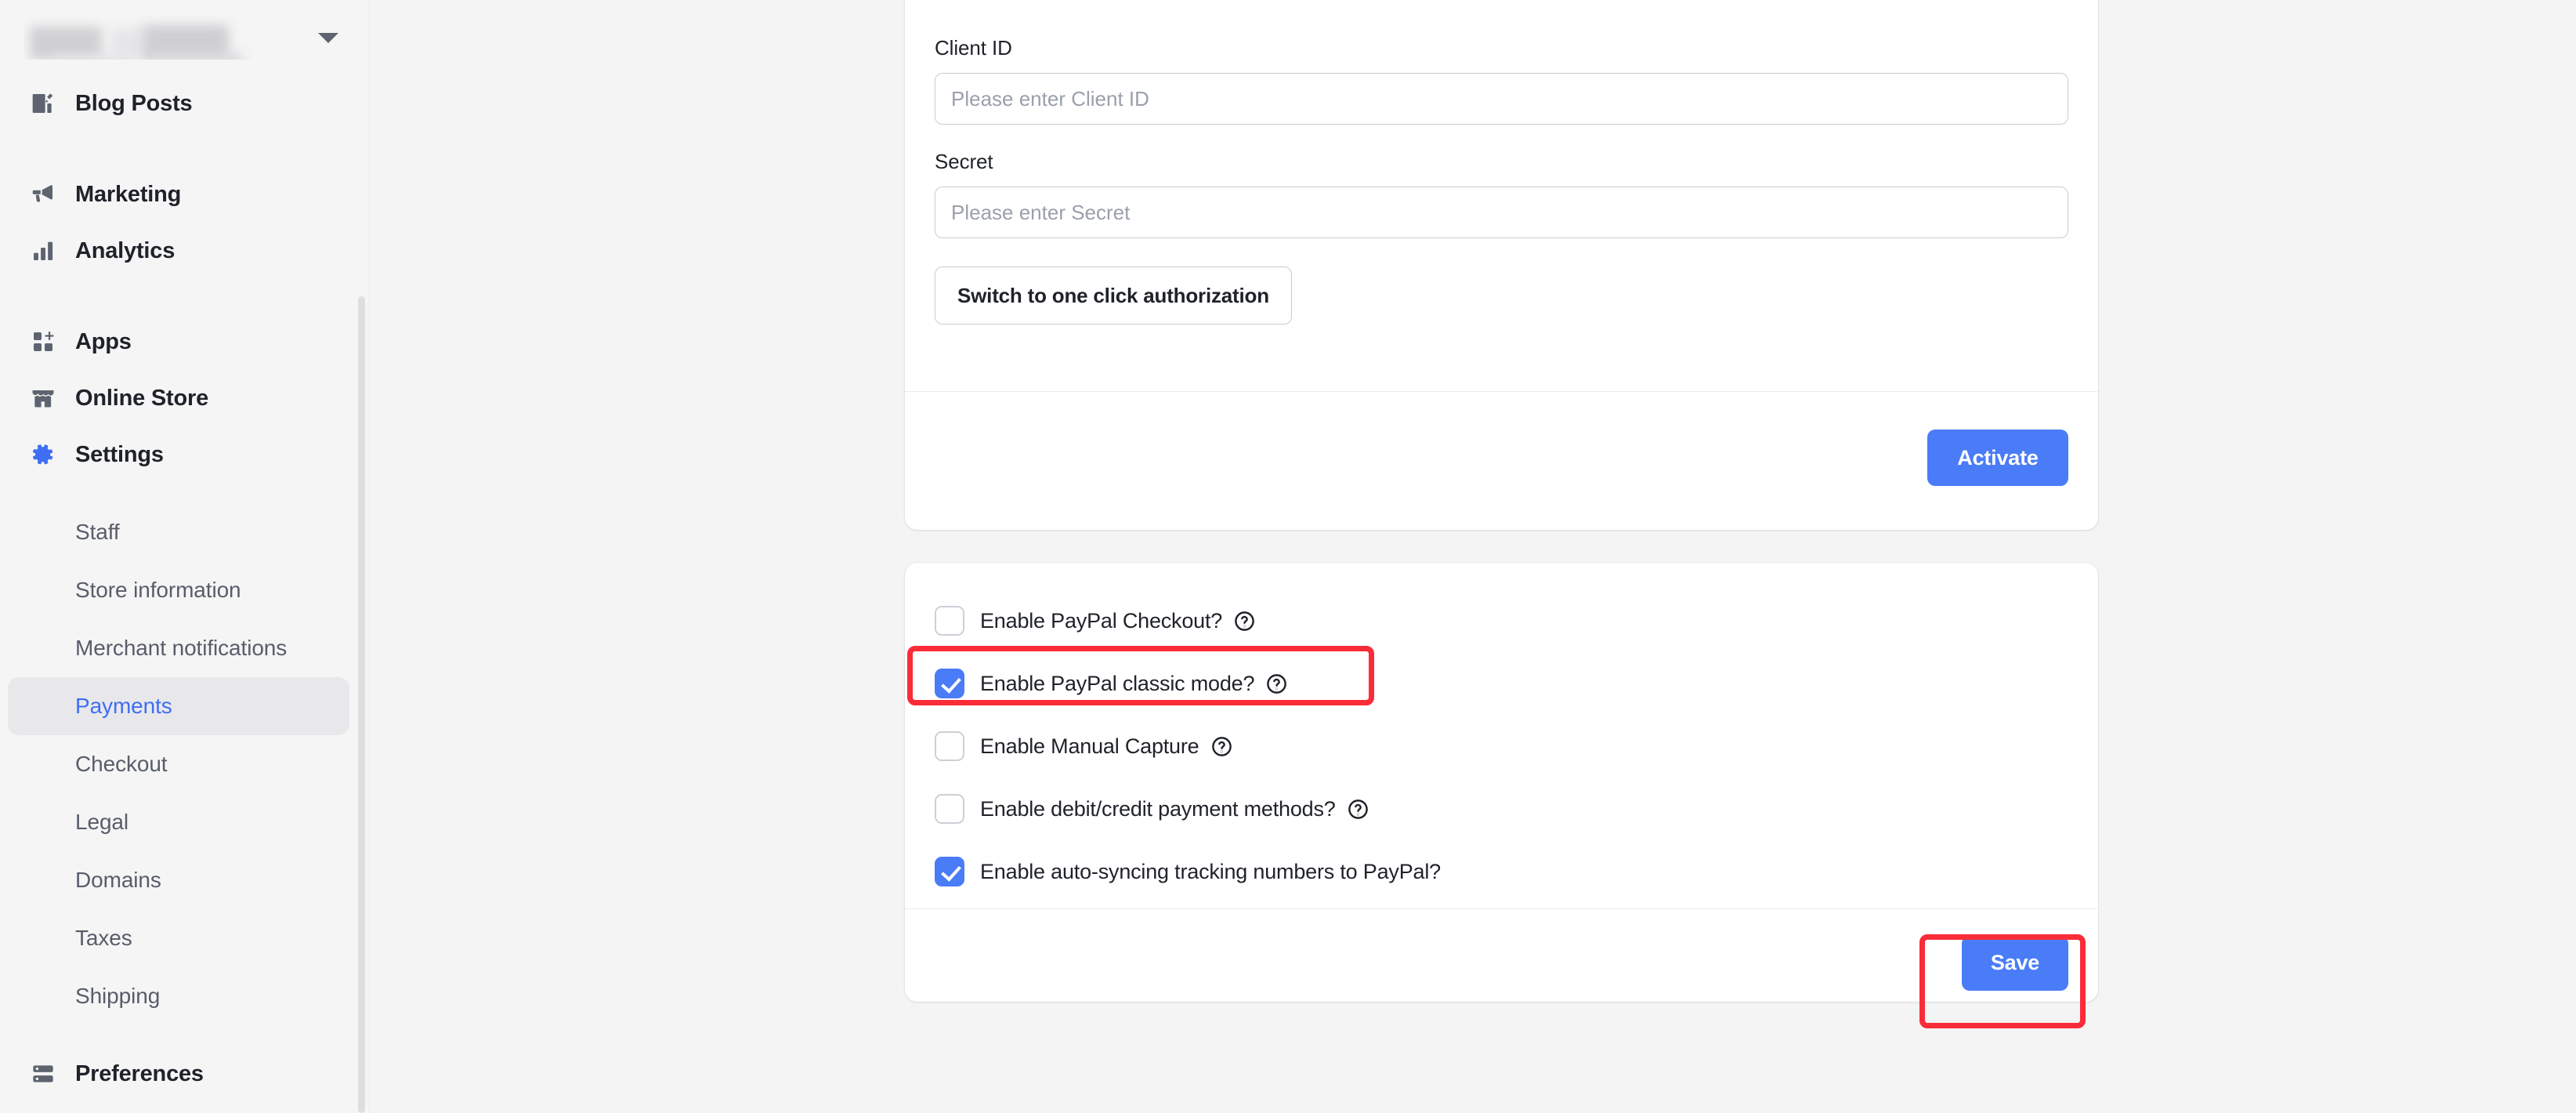 The height and width of the screenshot is (1113, 2576). Describe the element at coordinates (43, 103) in the screenshot. I see `blog-posts-icon` at that location.